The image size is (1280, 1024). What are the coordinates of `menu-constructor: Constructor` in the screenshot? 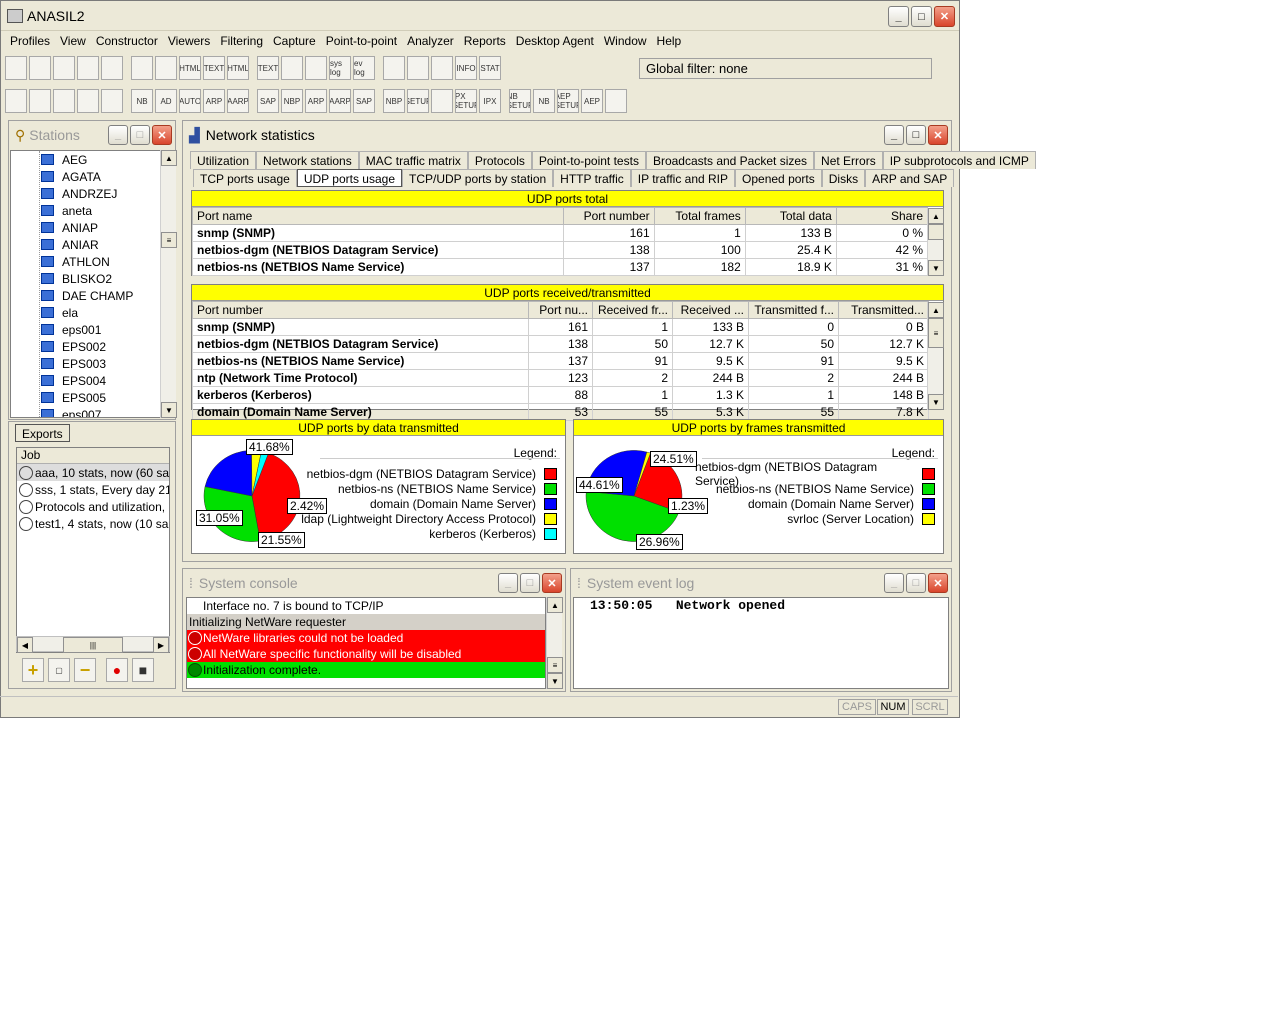 It's located at (127, 41).